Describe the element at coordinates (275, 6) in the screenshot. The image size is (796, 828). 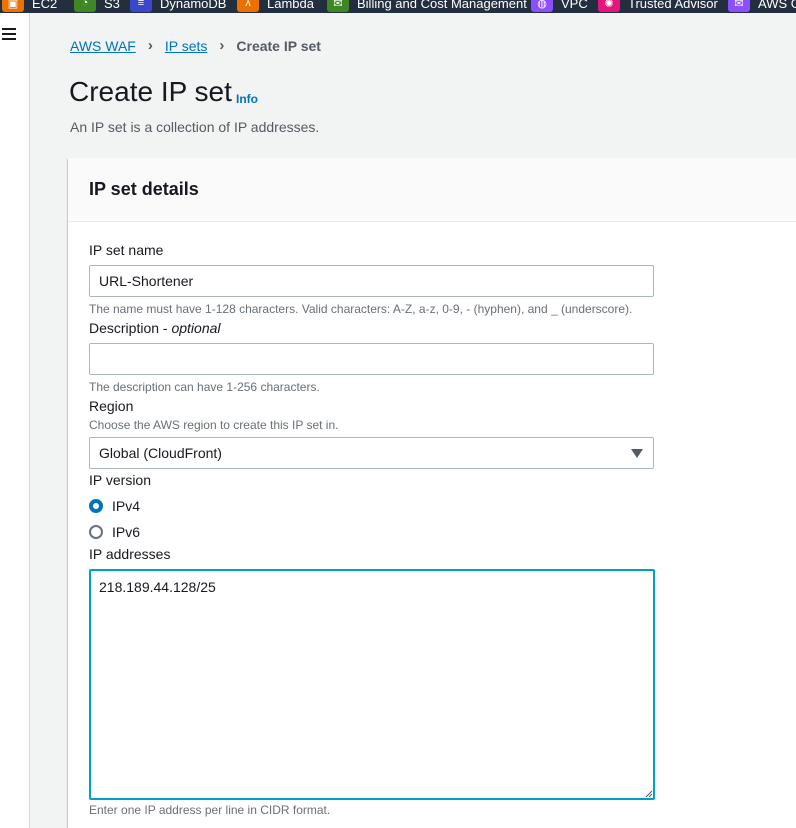
I see `favorite-lambda: λ Lambda` at that location.